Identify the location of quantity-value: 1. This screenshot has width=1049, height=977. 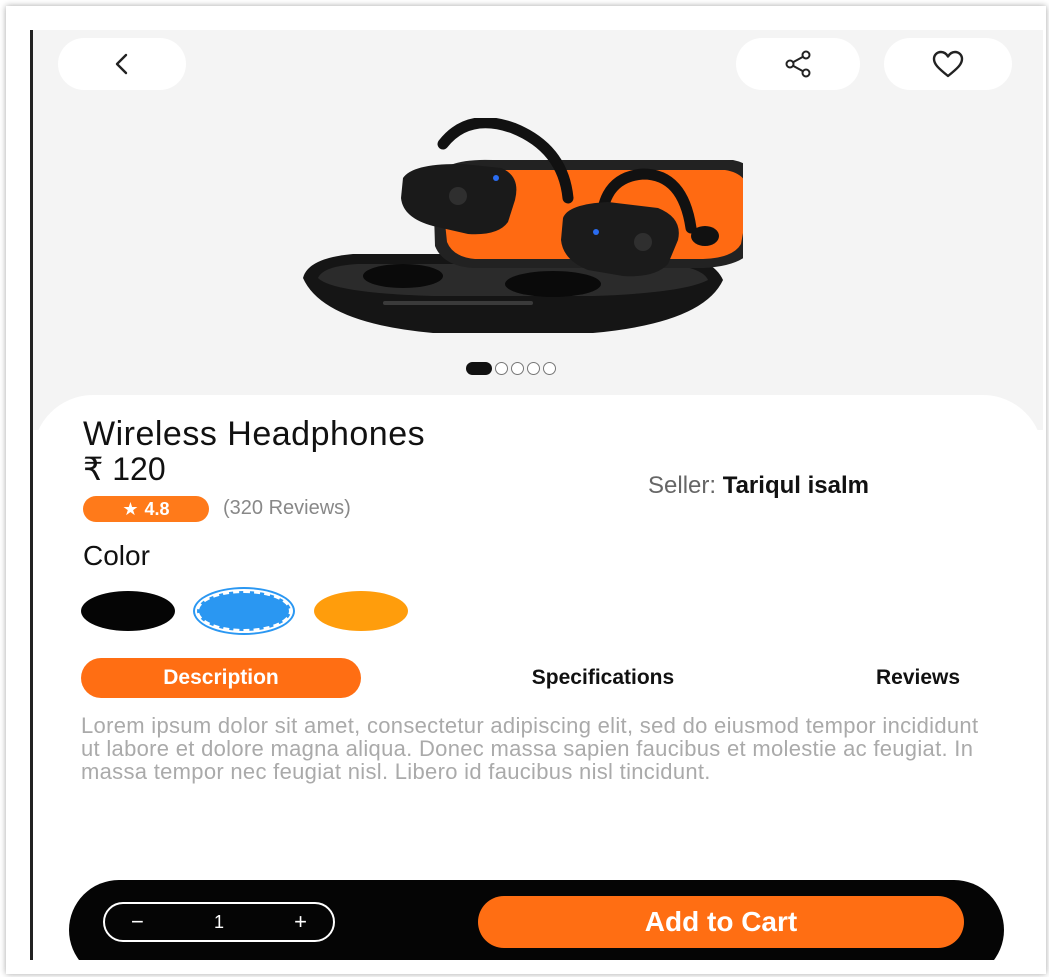
(218, 921).